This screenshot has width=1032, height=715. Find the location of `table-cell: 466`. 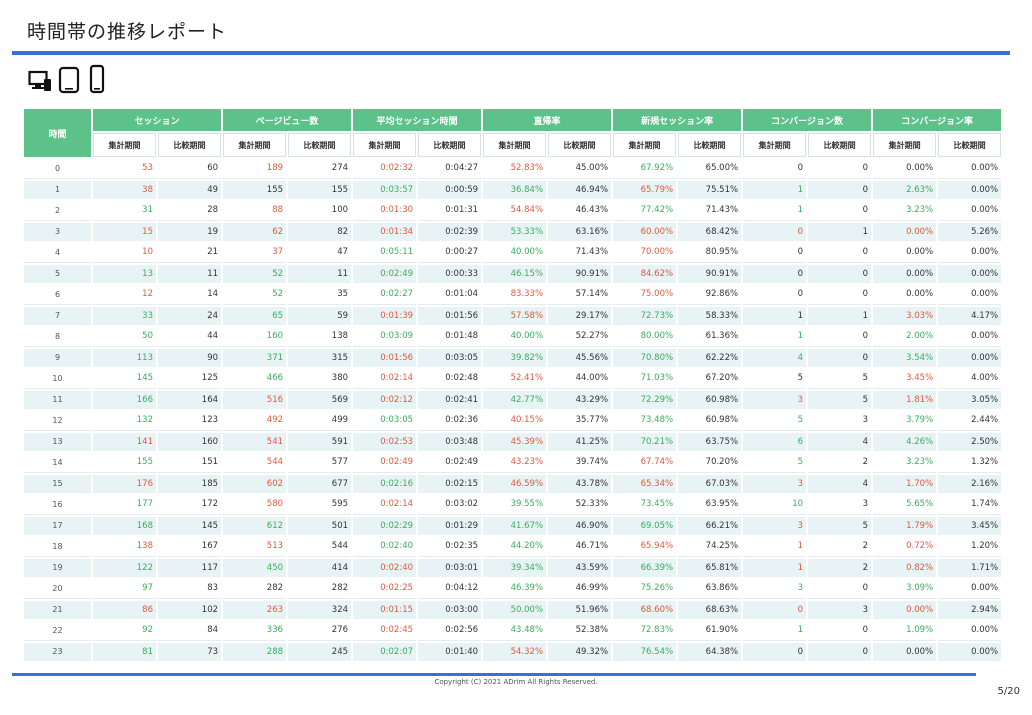

table-cell: 466 is located at coordinates (255, 379).